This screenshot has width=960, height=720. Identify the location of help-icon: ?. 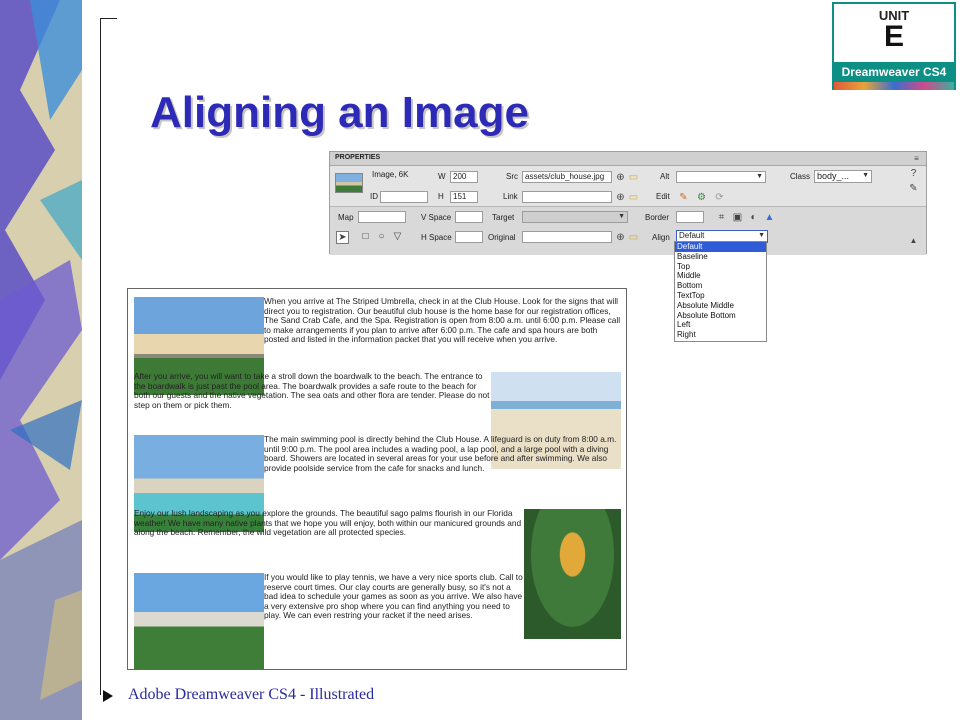
(913, 173).